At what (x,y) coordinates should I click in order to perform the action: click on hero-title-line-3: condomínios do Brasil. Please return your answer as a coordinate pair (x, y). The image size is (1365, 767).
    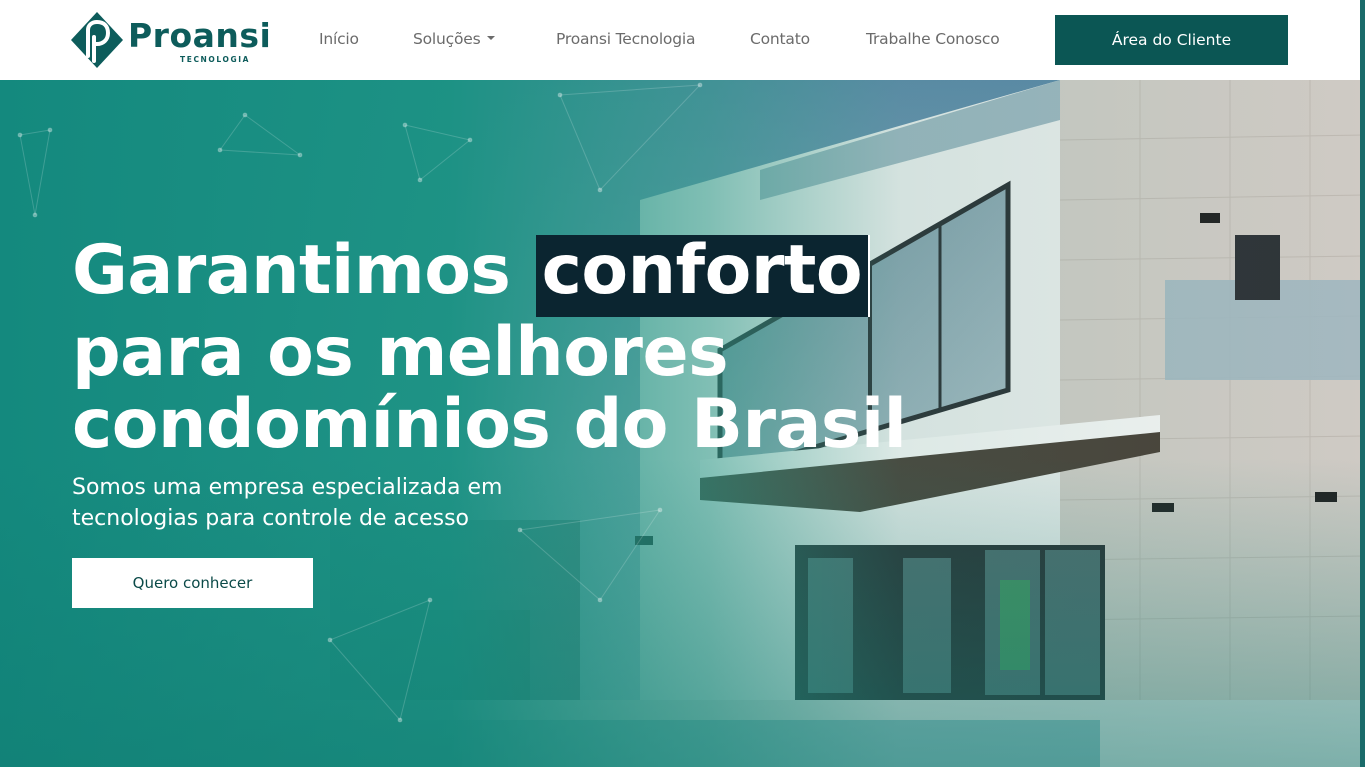
    Looking at the image, I should click on (489, 424).